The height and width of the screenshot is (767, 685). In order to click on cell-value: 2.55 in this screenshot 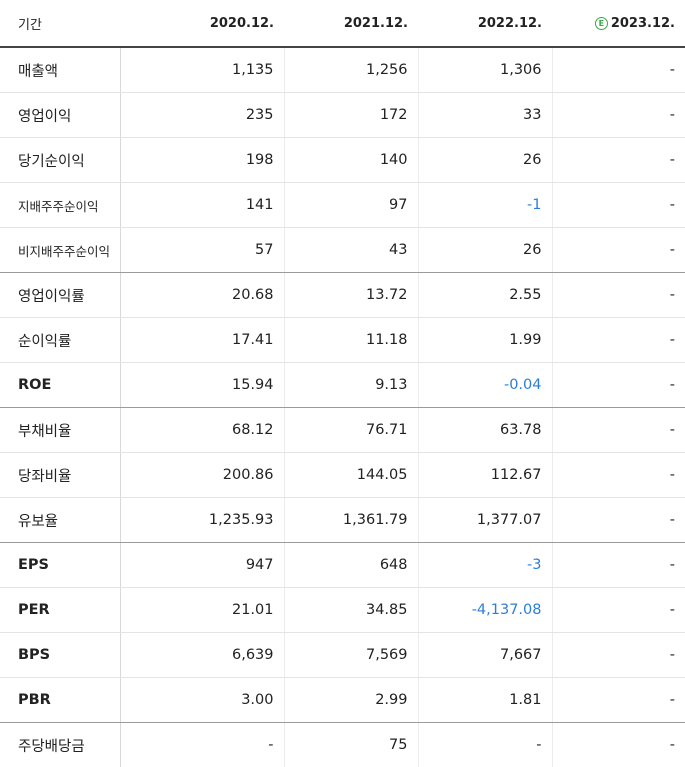, I will do `click(485, 295)`.